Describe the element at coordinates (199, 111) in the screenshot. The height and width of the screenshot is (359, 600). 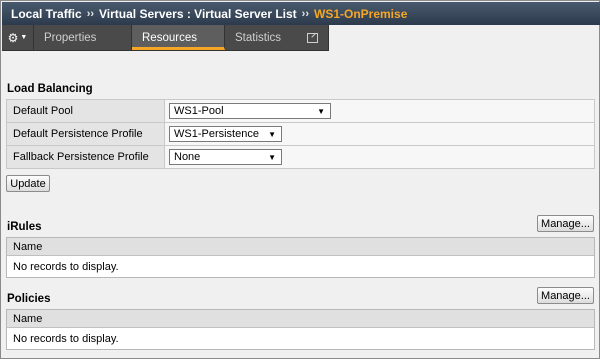
I see `default-pool-value: WS1-Pool` at that location.